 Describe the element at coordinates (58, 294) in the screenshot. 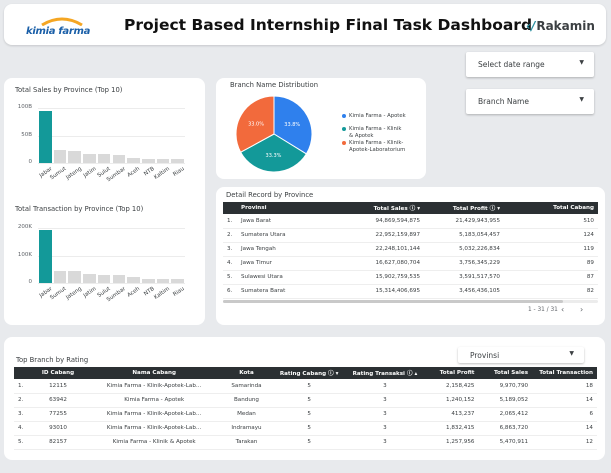

I see `x-tick-label: Sumut` at that location.